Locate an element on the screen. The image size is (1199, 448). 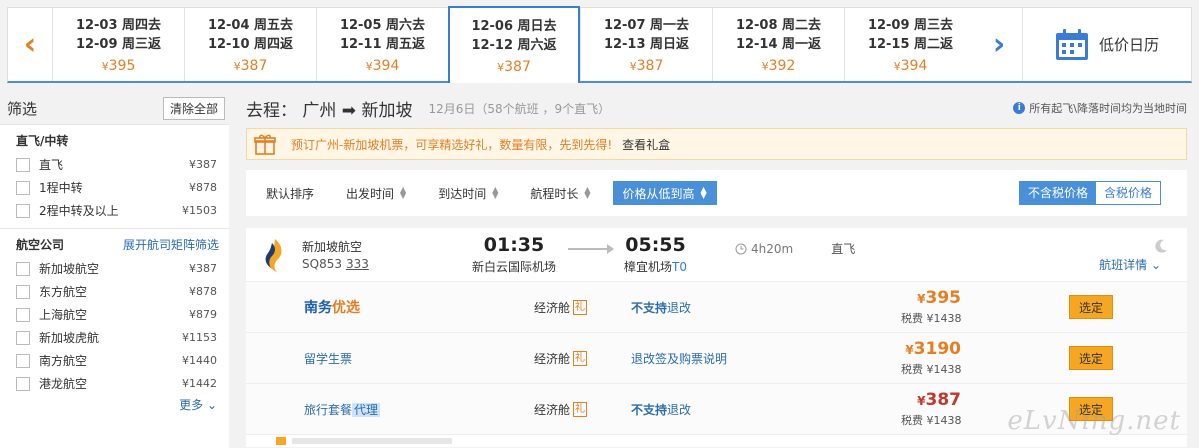
date-option: 12-08 周二去 12-14 周一返 ¥392 is located at coordinates (778, 44).